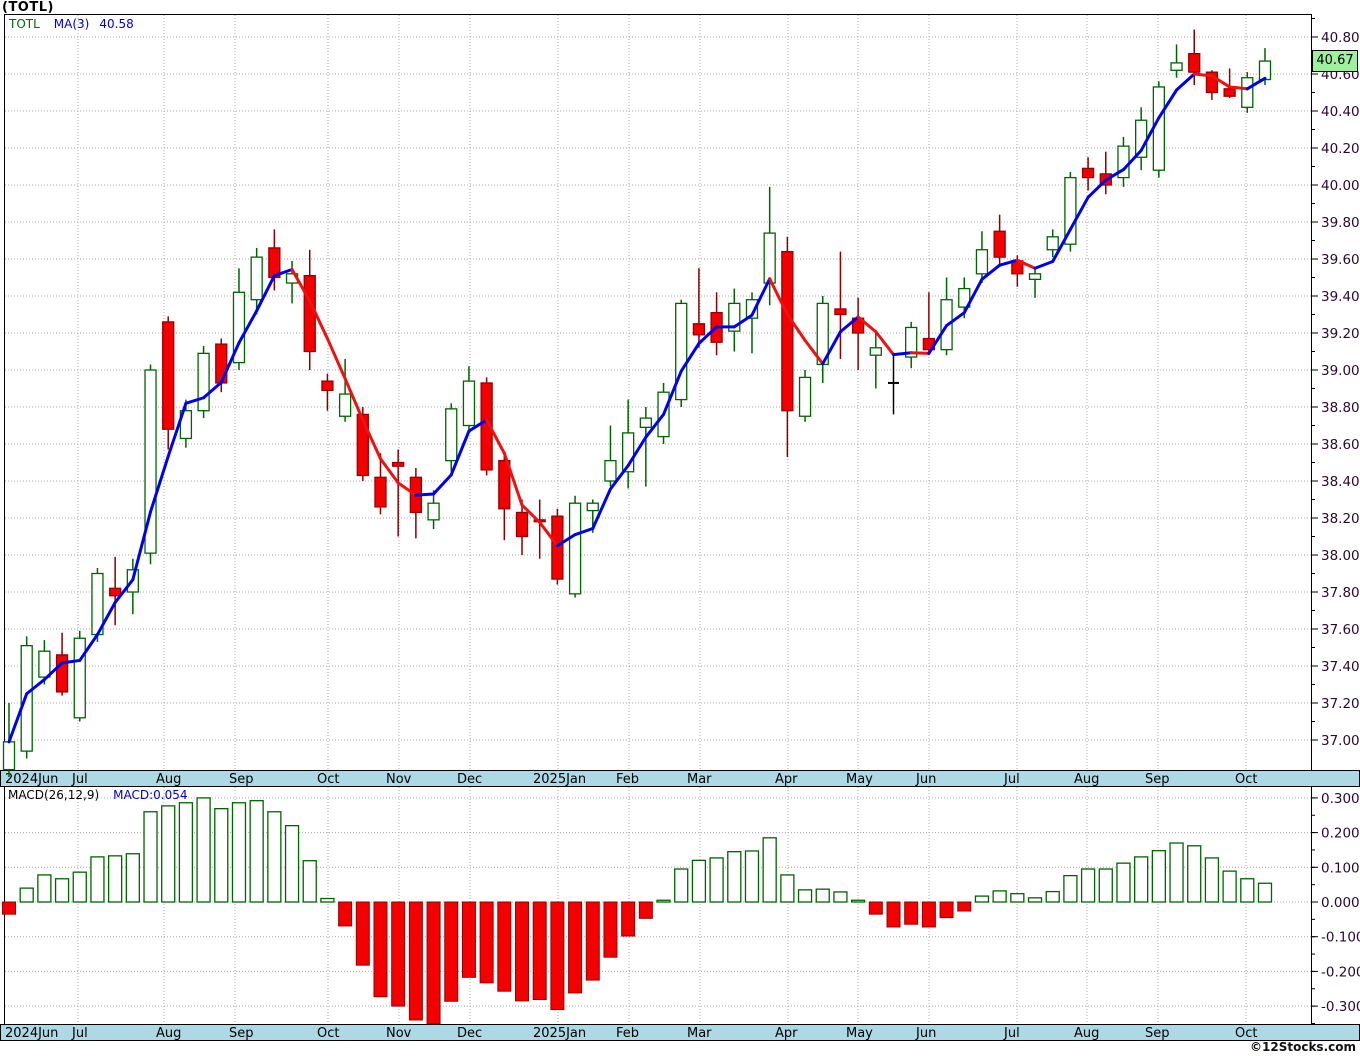 The image size is (1360, 1056). What do you see at coordinates (1340, 112) in the screenshot?
I see `svg-text: 40.40` at bounding box center [1340, 112].